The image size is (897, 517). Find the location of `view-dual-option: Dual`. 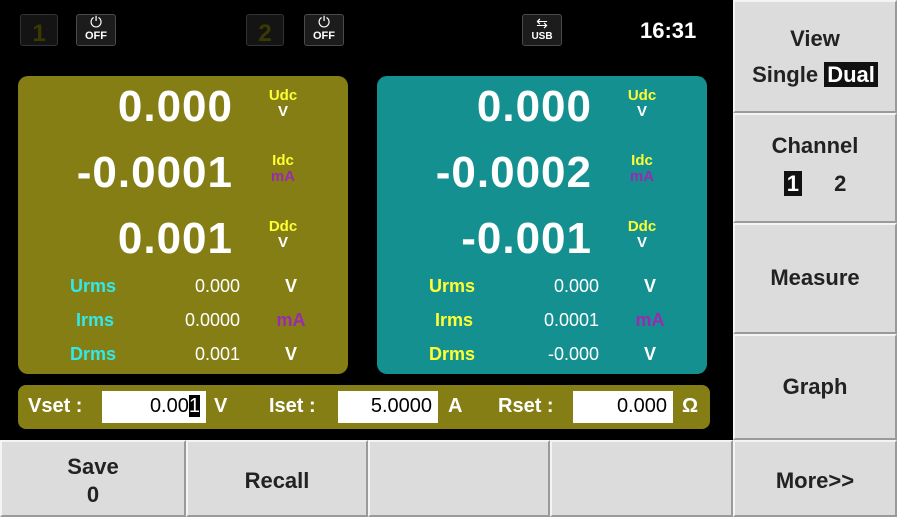

view-dual-option: Dual is located at coordinates (851, 74).